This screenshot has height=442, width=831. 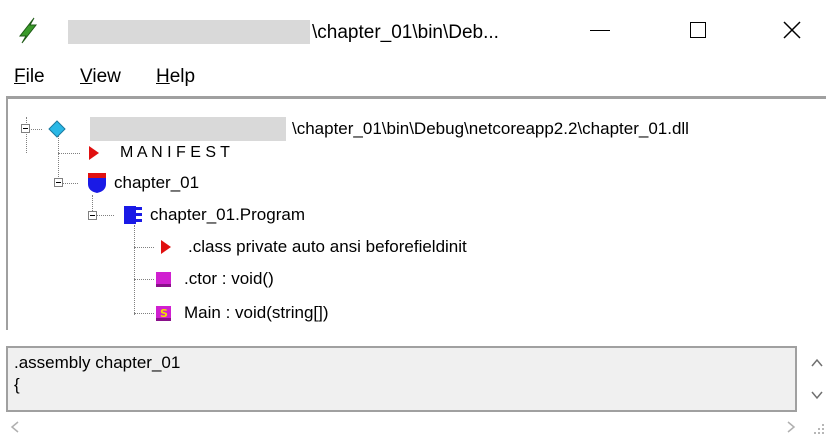 What do you see at coordinates (97, 183) in the screenshot?
I see `shield-icon` at bounding box center [97, 183].